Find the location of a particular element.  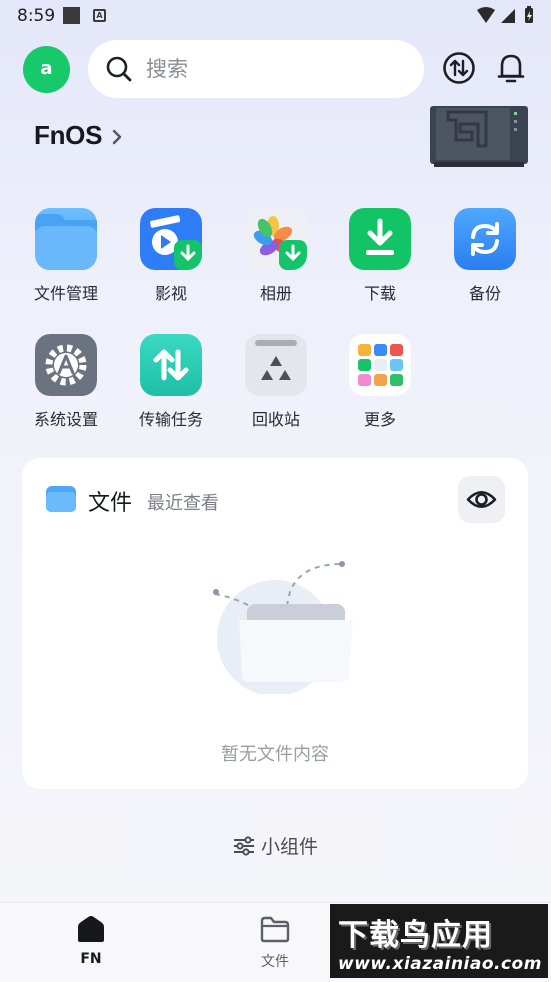

empty-state-text: 暂无文件内容 is located at coordinates (275, 754).